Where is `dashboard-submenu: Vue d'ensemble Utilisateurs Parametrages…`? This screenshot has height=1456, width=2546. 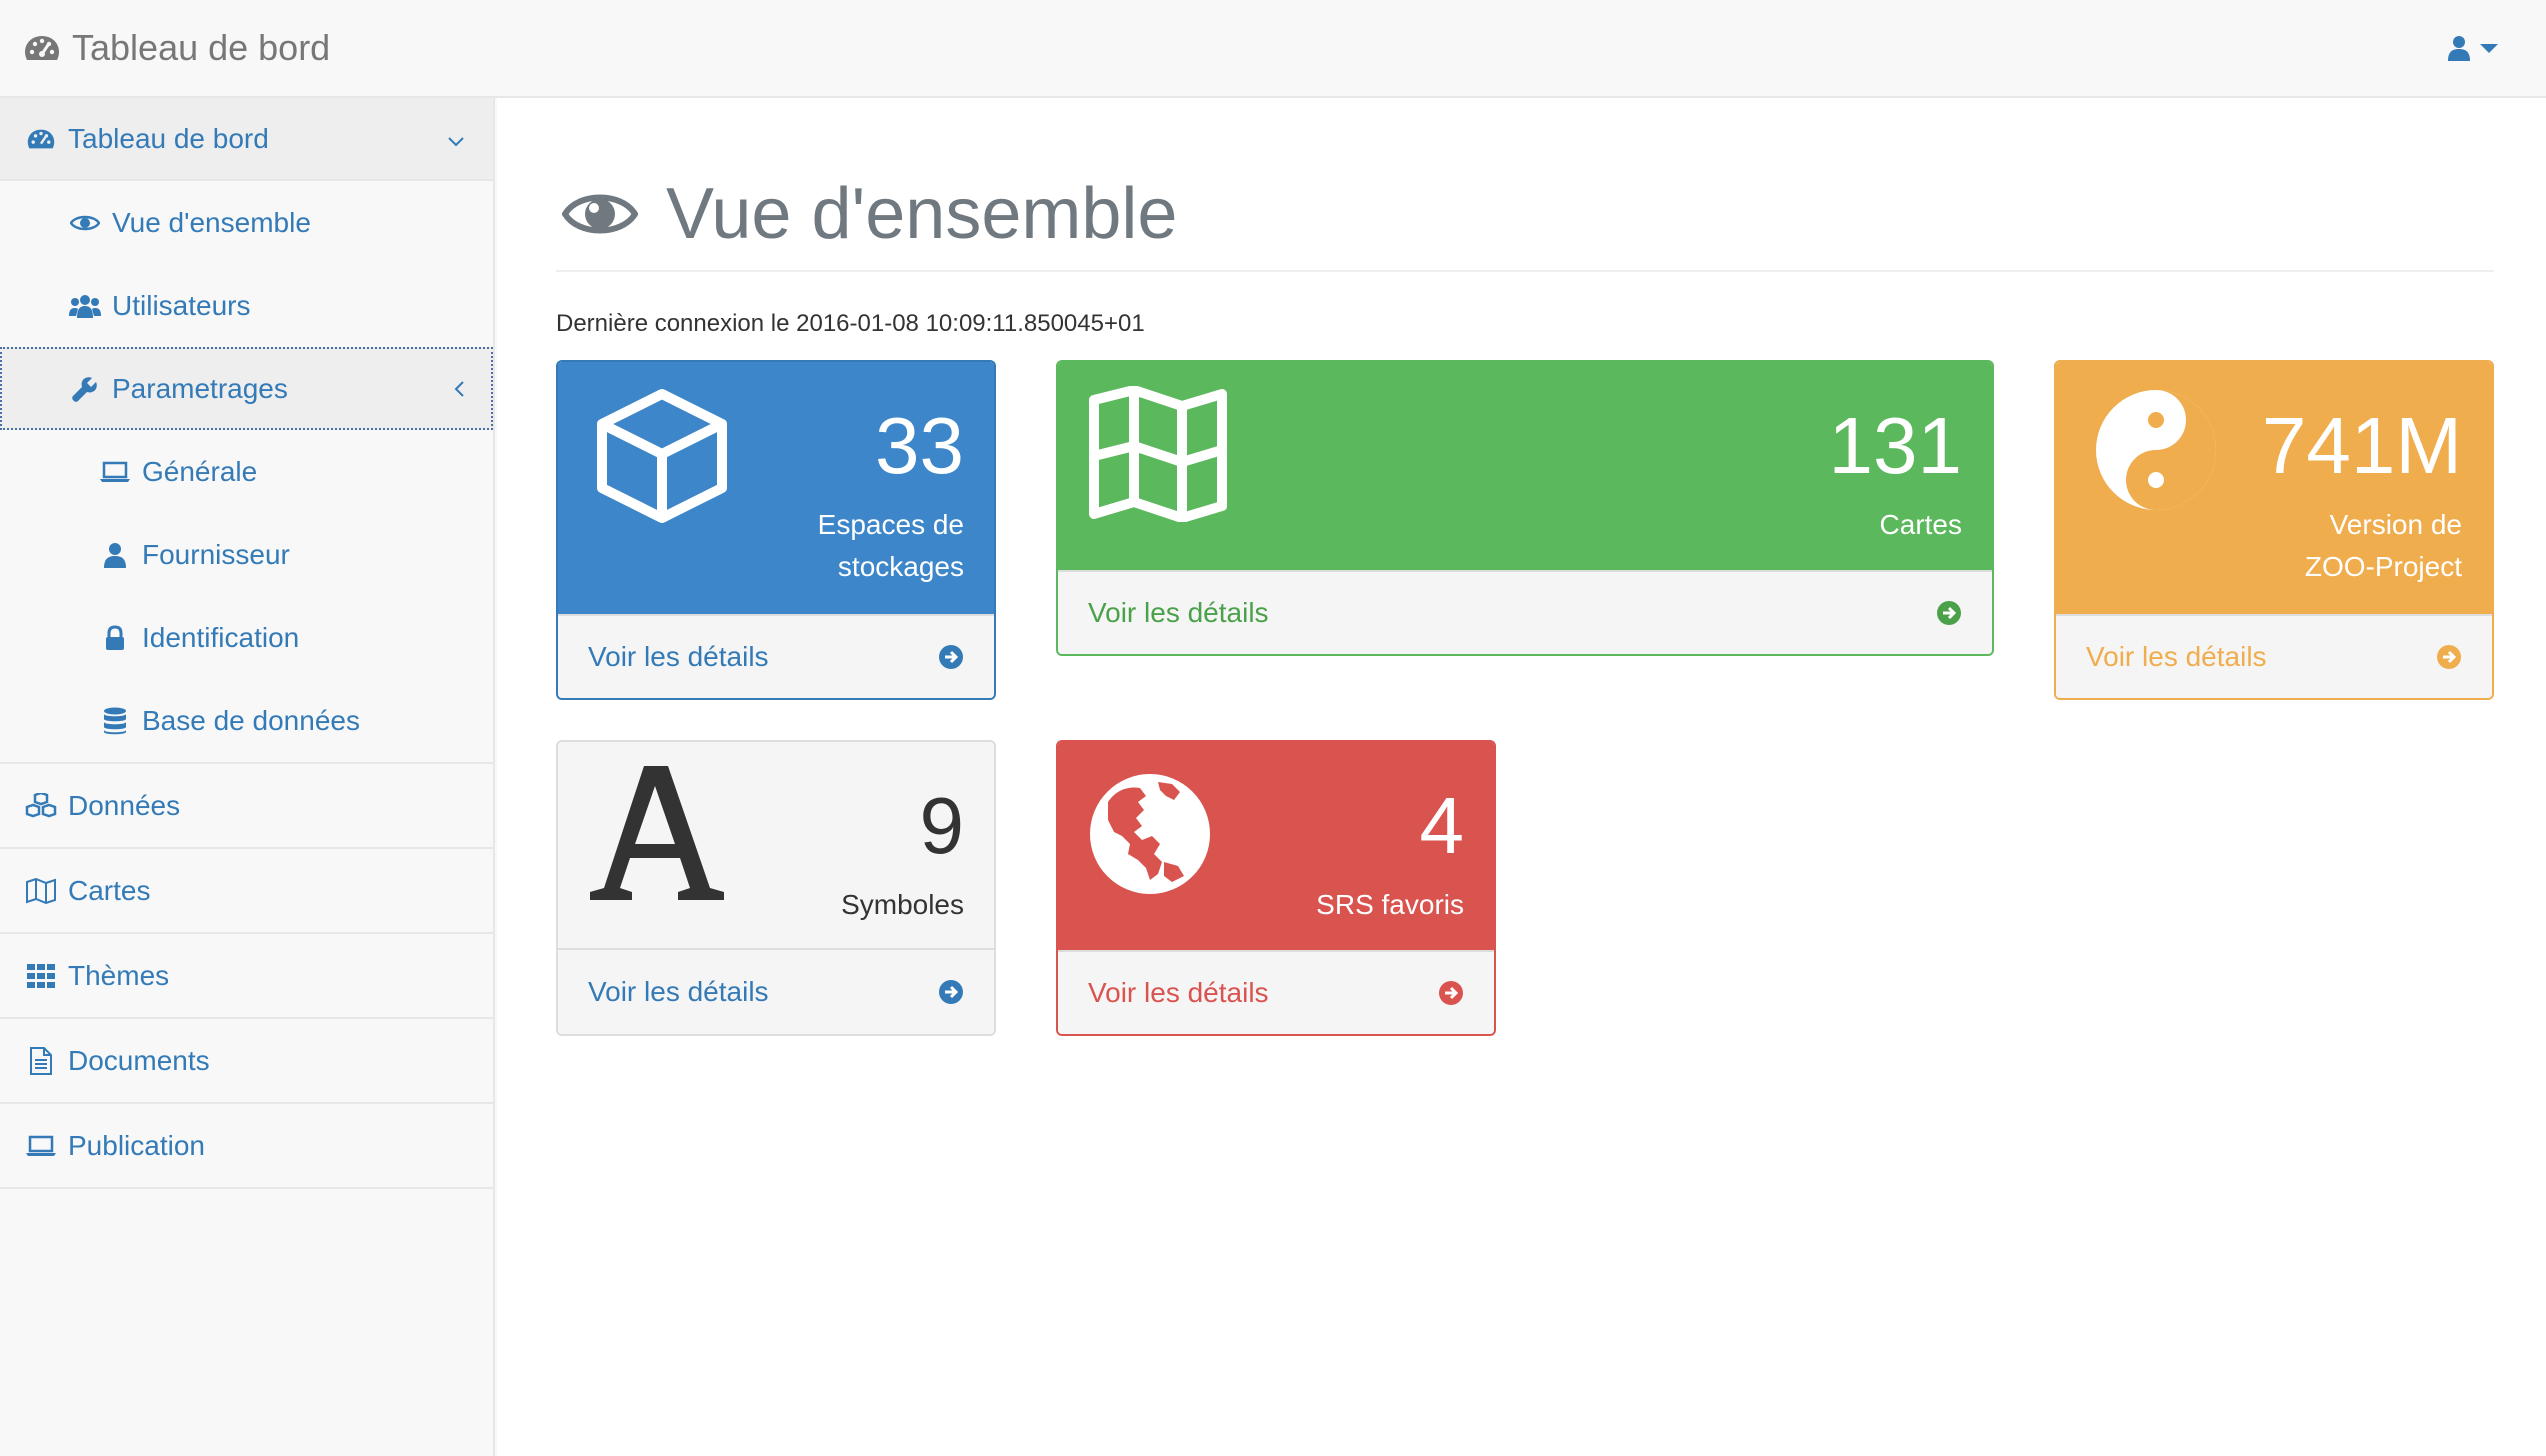 dashboard-submenu: Vue d'ensemble Utilisateurs Parametrages… is located at coordinates (246, 472).